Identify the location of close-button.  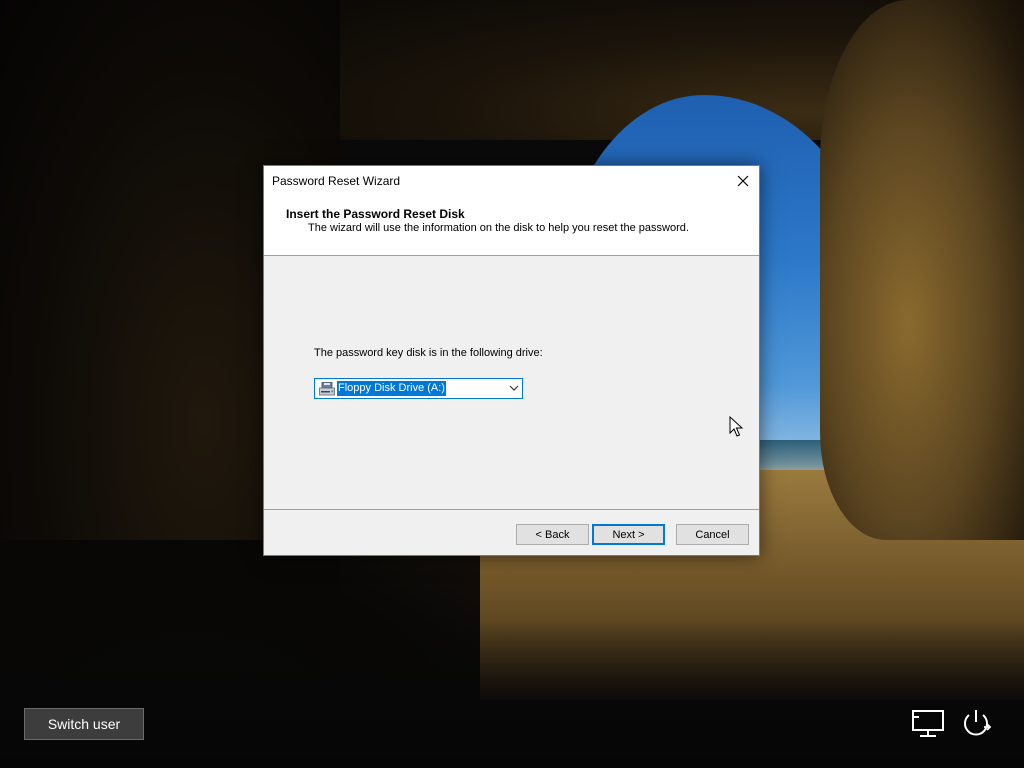
(743, 180).